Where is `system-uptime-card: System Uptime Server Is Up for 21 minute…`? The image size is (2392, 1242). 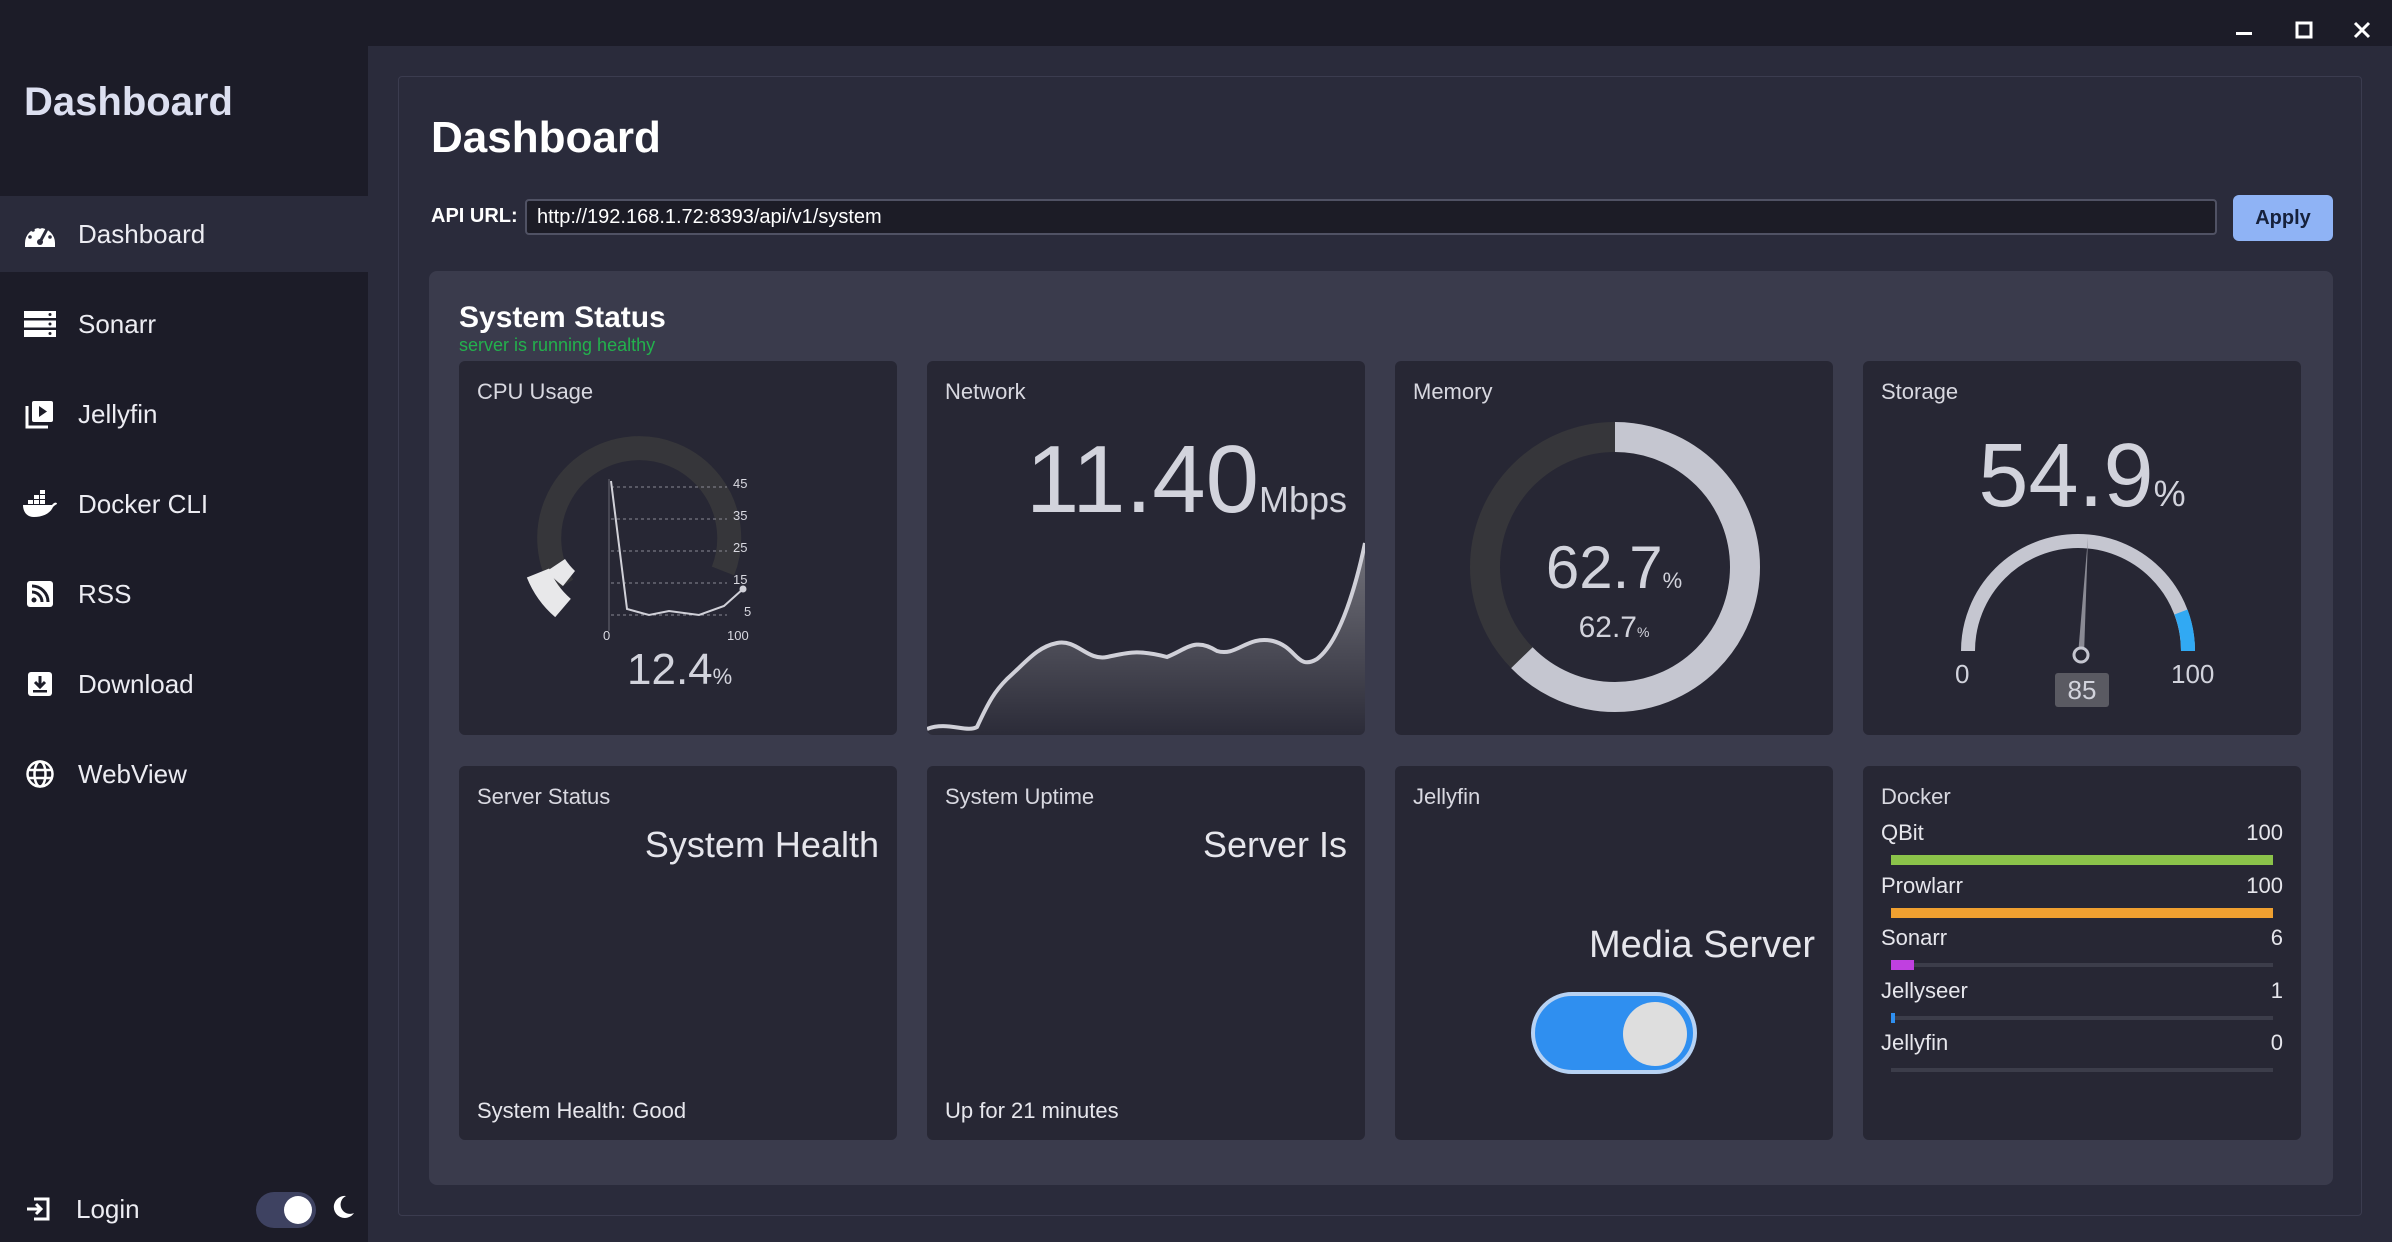 system-uptime-card: System Uptime Server Is Up for 21 minute… is located at coordinates (1146, 953).